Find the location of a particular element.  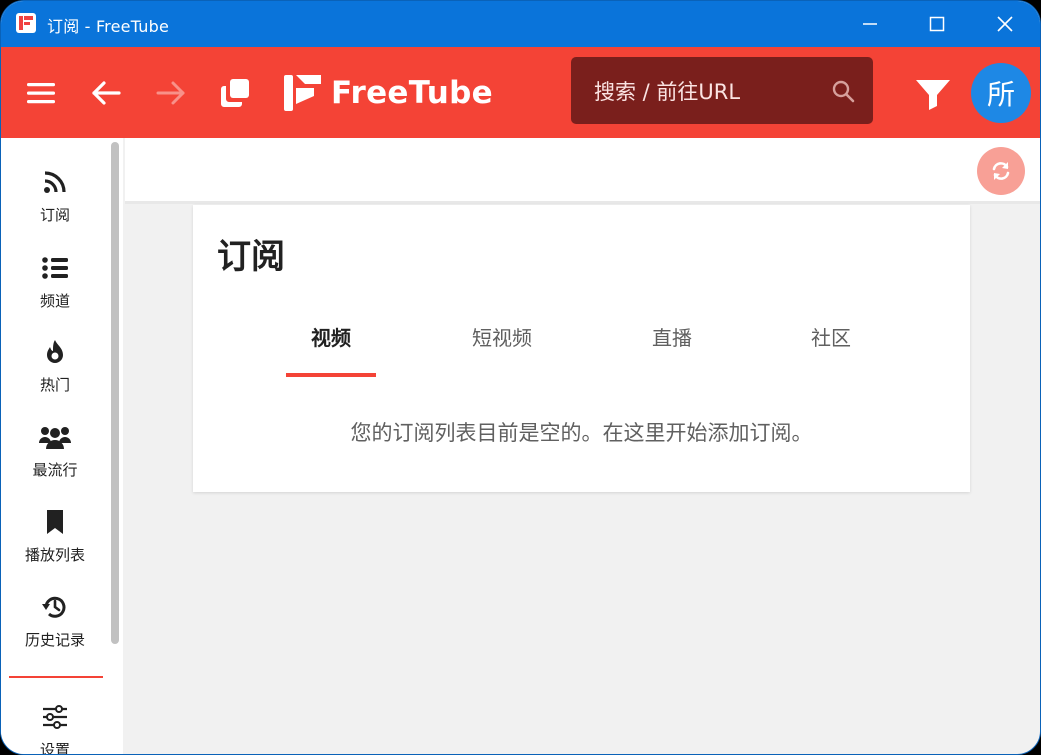

sliders-icon is located at coordinates (55, 717).